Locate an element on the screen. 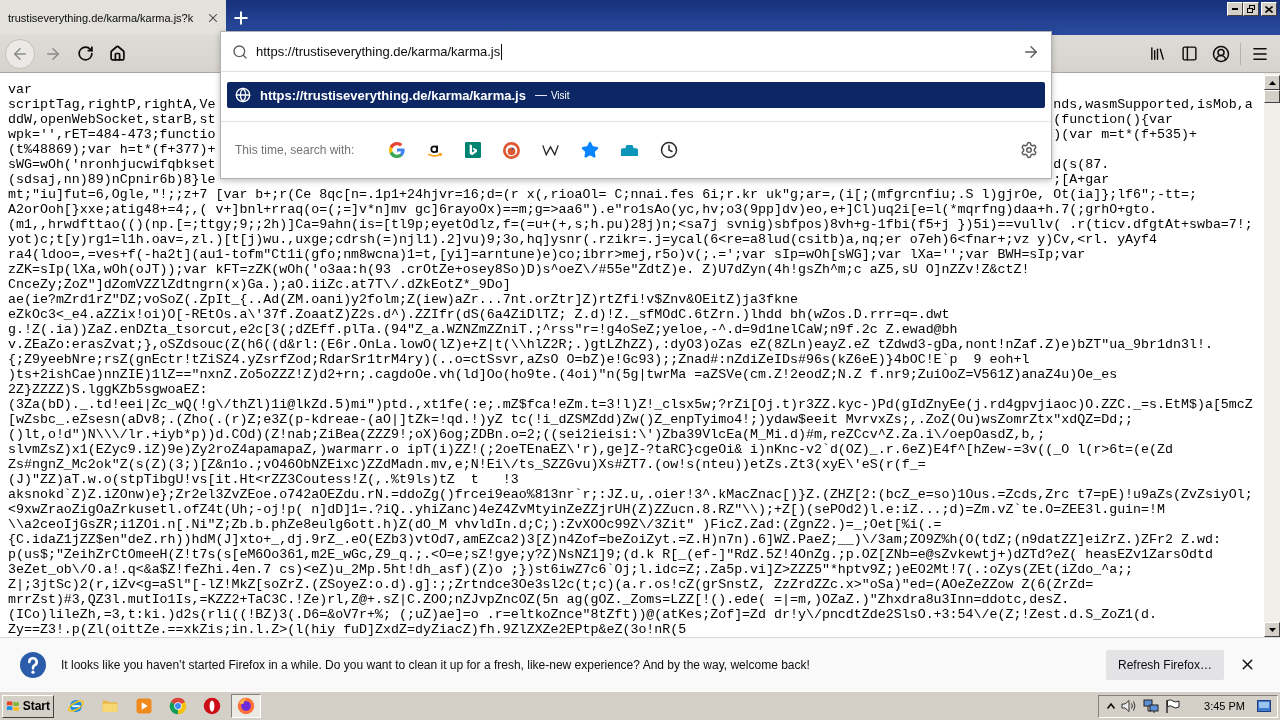 Image resolution: width=1280 pixels, height=720 pixels. minimize-icon is located at coordinates (1235, 9).